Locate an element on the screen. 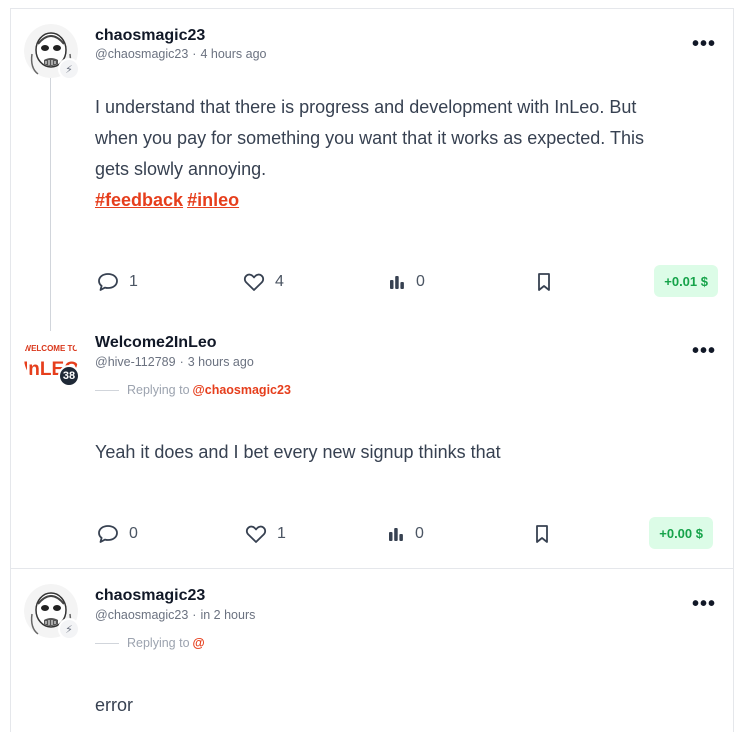  post-meta: @chaosmagic23 · in 2 hours is located at coordinates (175, 615).